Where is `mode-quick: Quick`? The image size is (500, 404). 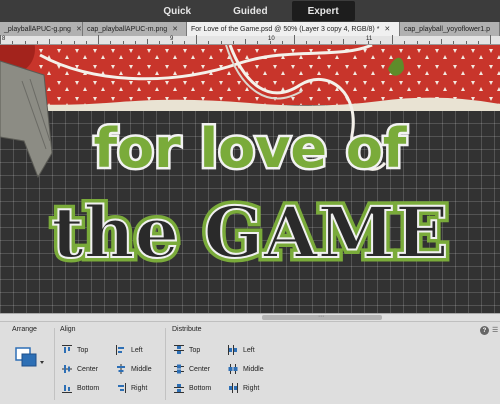
mode-quick: Quick is located at coordinates (177, 11).